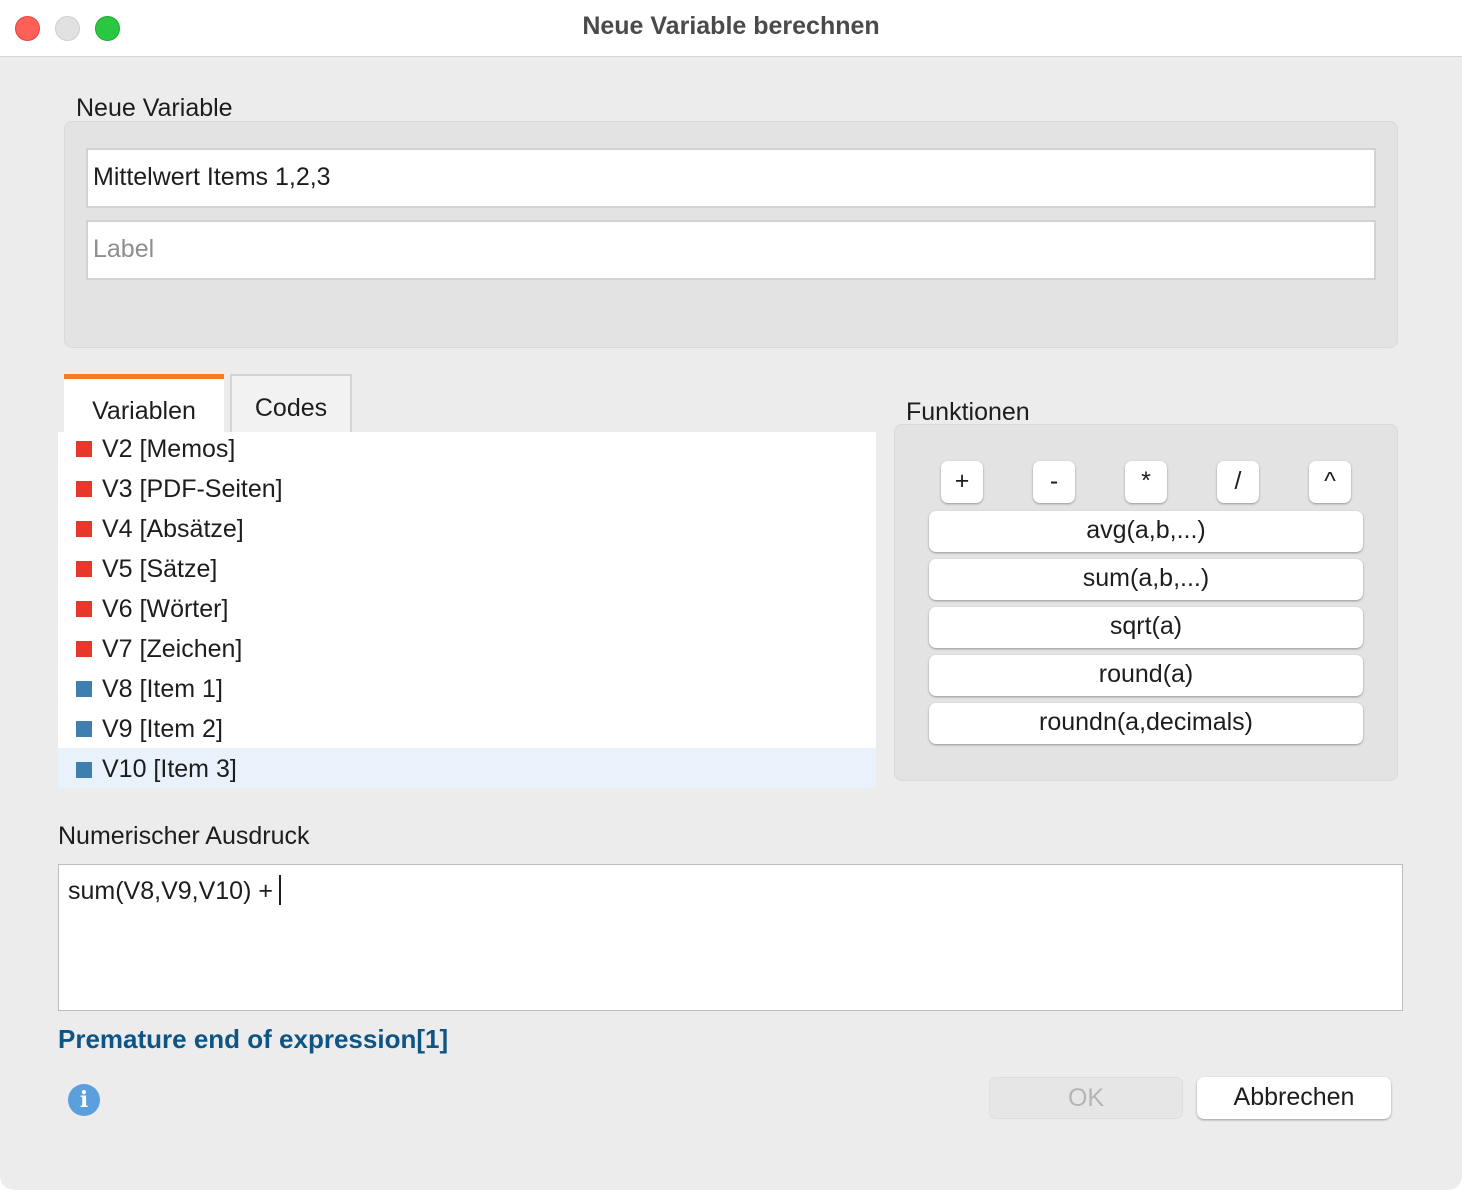 The image size is (1462, 1190). What do you see at coordinates (279, 890) in the screenshot?
I see `text-caret` at bounding box center [279, 890].